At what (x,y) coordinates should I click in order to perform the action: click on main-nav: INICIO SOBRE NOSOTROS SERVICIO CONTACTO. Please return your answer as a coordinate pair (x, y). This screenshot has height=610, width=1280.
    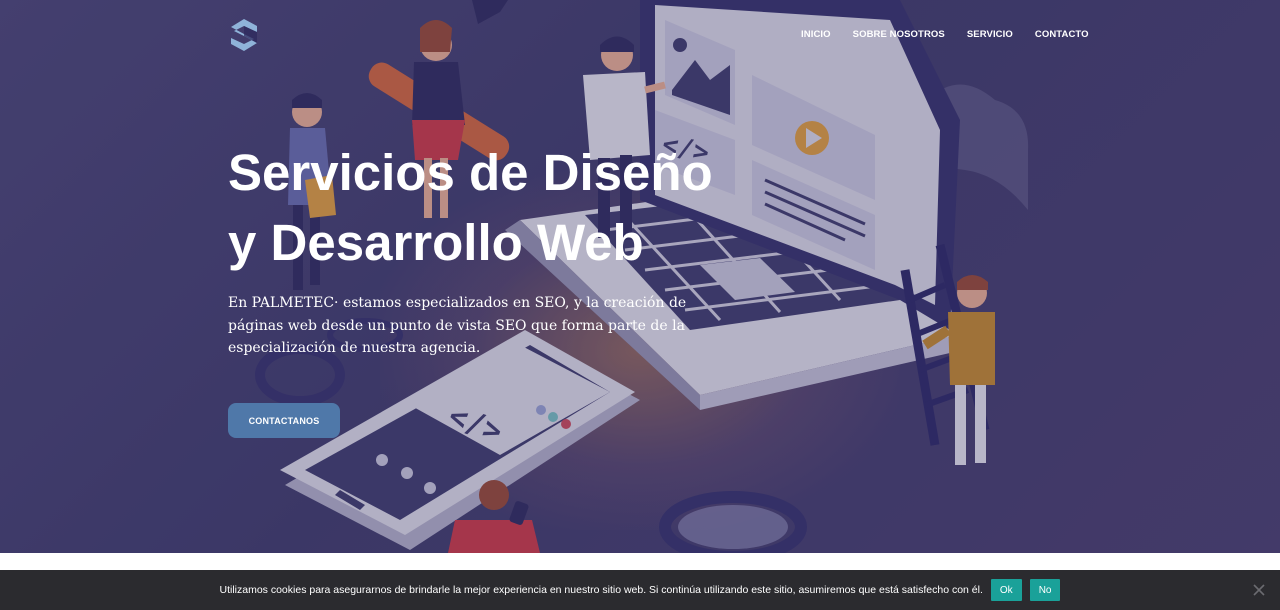
    Looking at the image, I should click on (945, 34).